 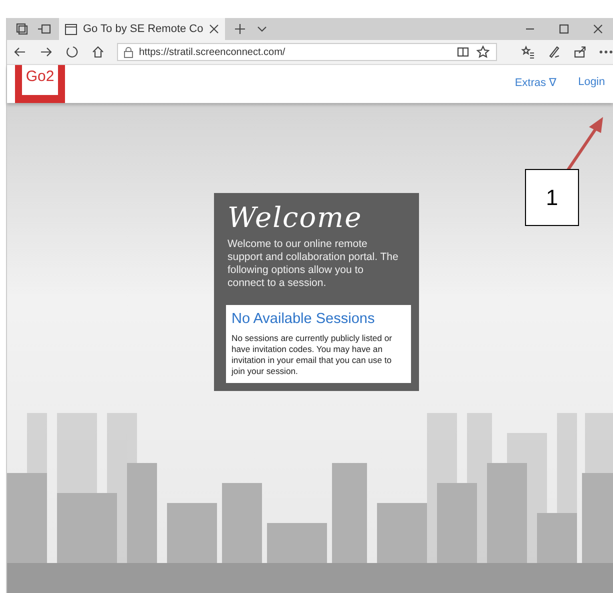 I want to click on address-field: https://stratil.screenconnect.com/, so click(x=307, y=52).